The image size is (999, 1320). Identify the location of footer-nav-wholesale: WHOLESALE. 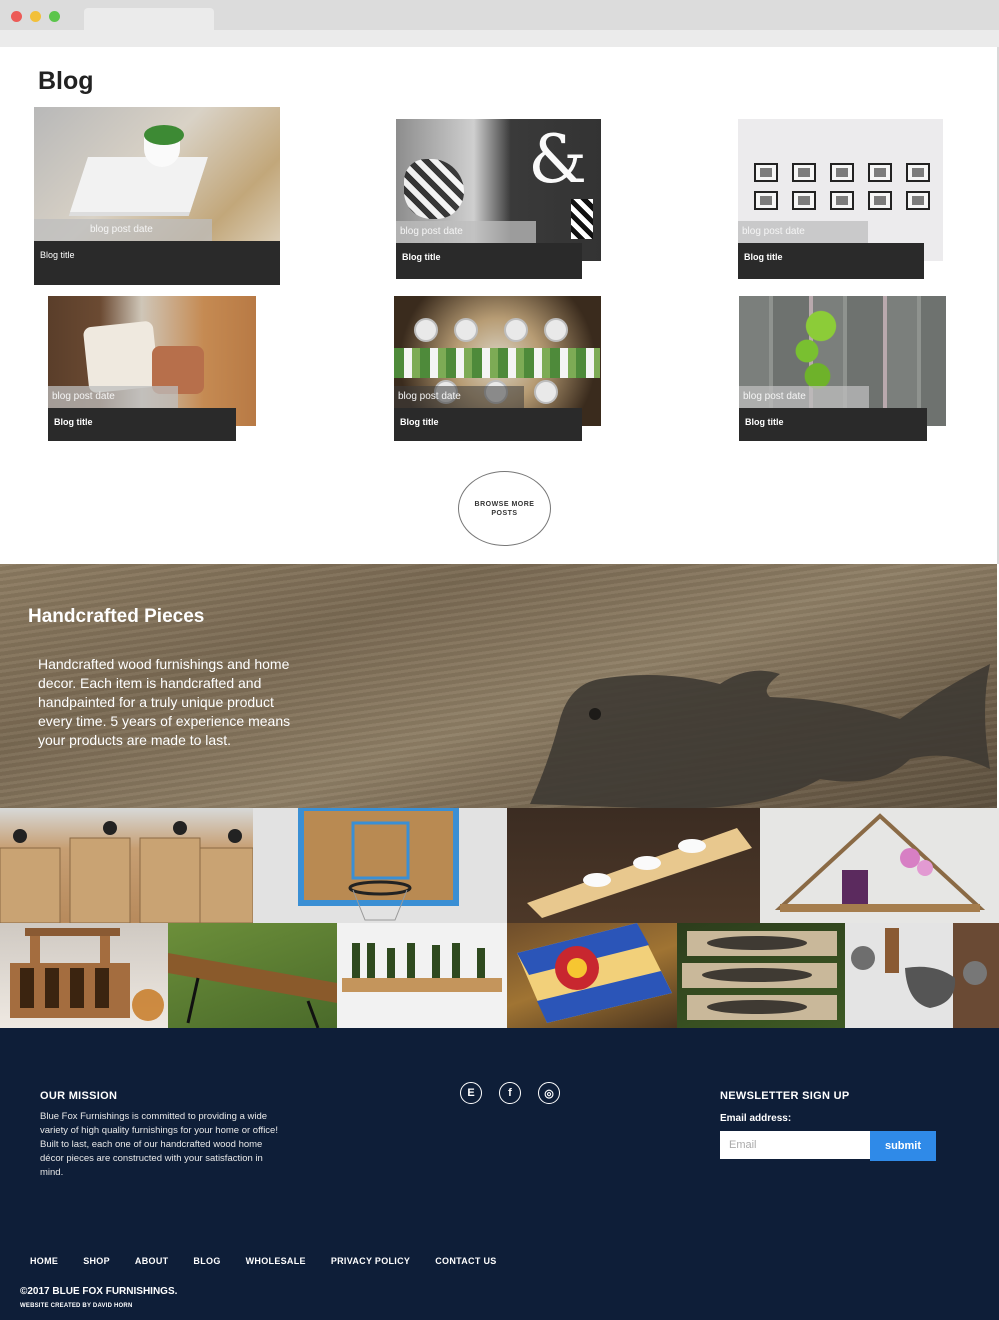
(276, 1261).